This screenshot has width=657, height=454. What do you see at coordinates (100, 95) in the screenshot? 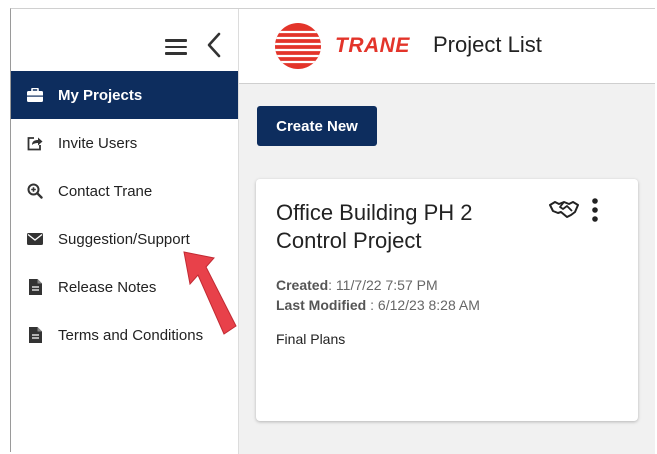
I see `sidebar-item-label: My Projects` at bounding box center [100, 95].